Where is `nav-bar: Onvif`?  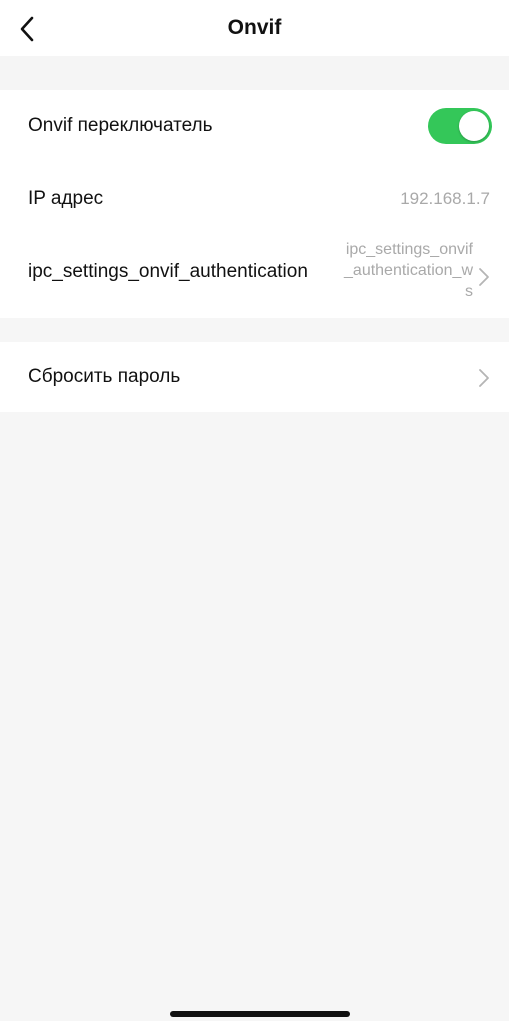
nav-bar: Onvif is located at coordinates (254, 28).